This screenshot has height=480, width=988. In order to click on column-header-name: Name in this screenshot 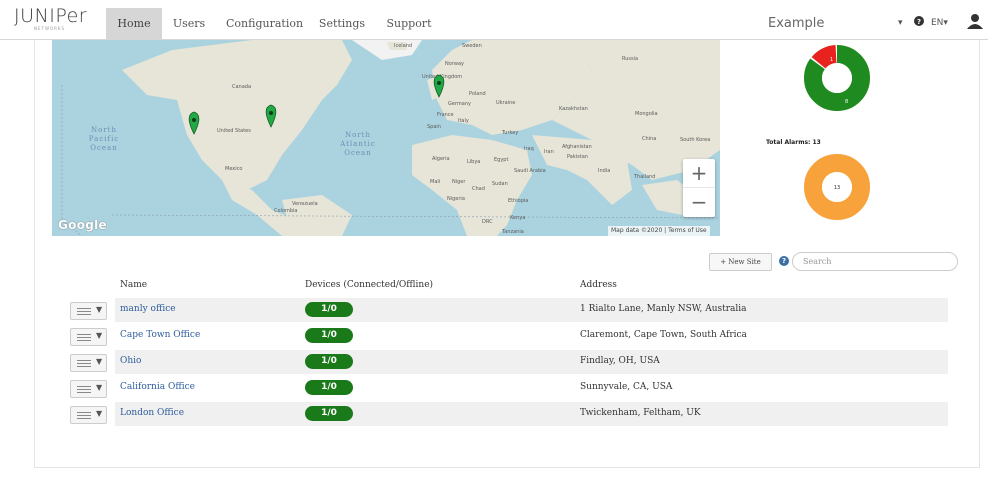, I will do `click(133, 285)`.